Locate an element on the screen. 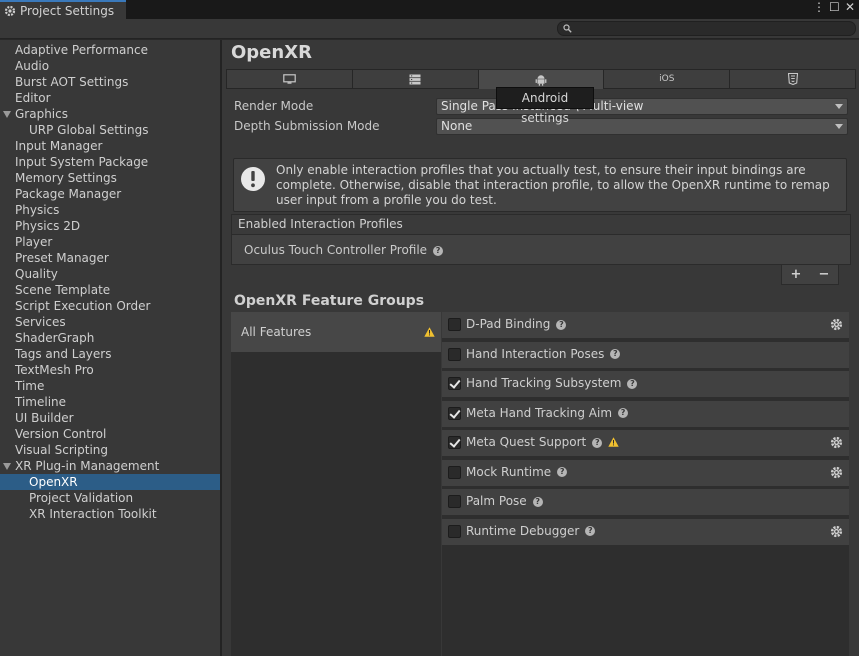  sidebar-item-audio: Audio is located at coordinates (110, 66).